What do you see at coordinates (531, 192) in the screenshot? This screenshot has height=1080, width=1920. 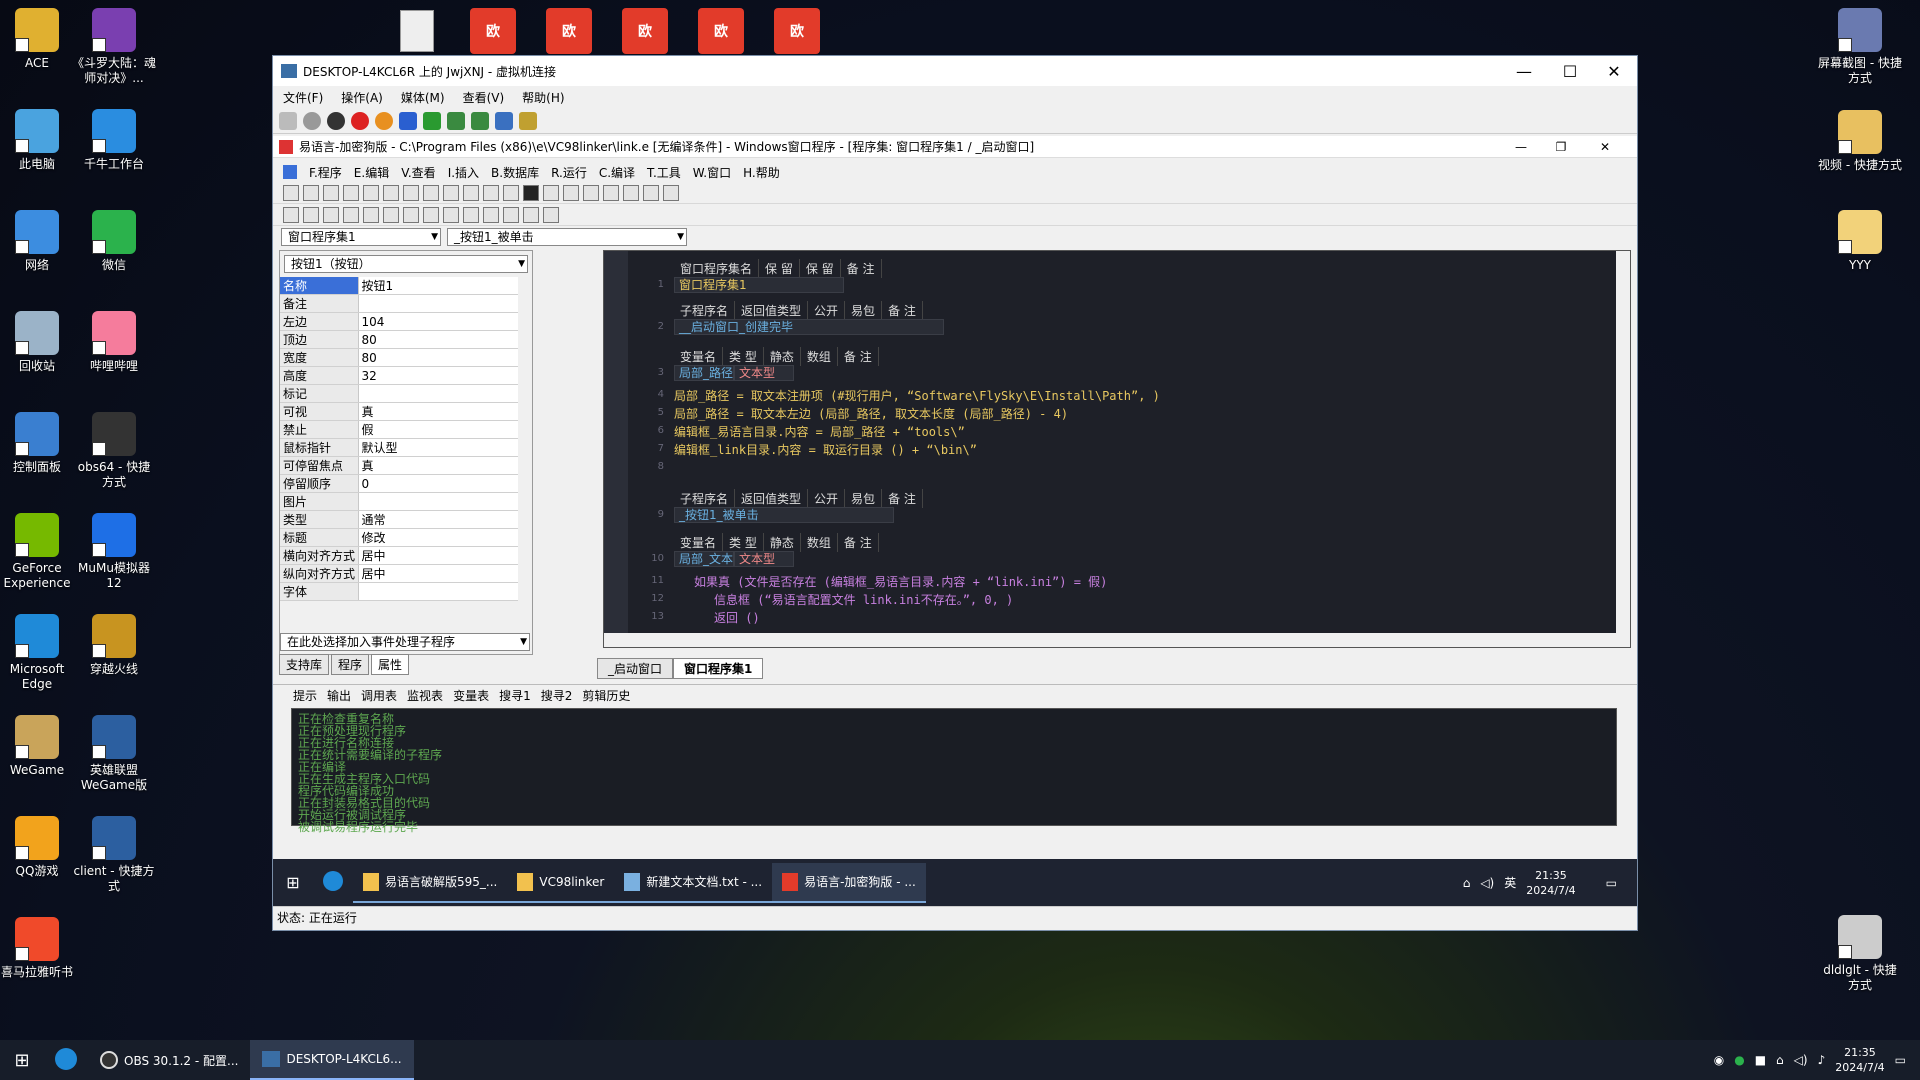 I see `run-icon` at bounding box center [531, 192].